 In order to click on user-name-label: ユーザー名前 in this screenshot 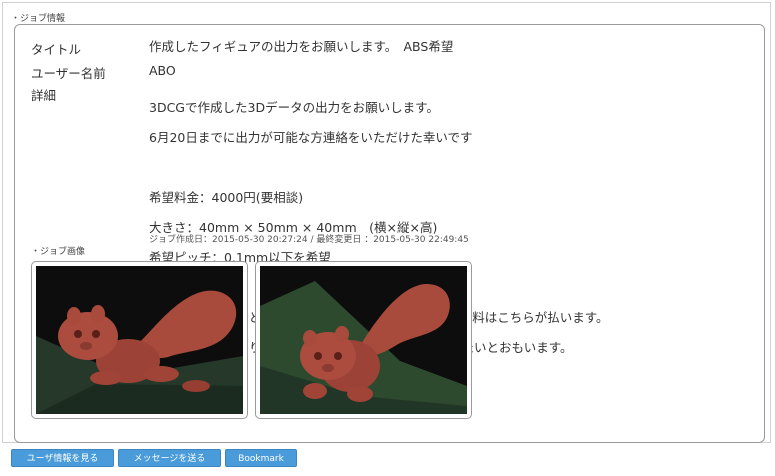, I will do `click(68, 73)`.